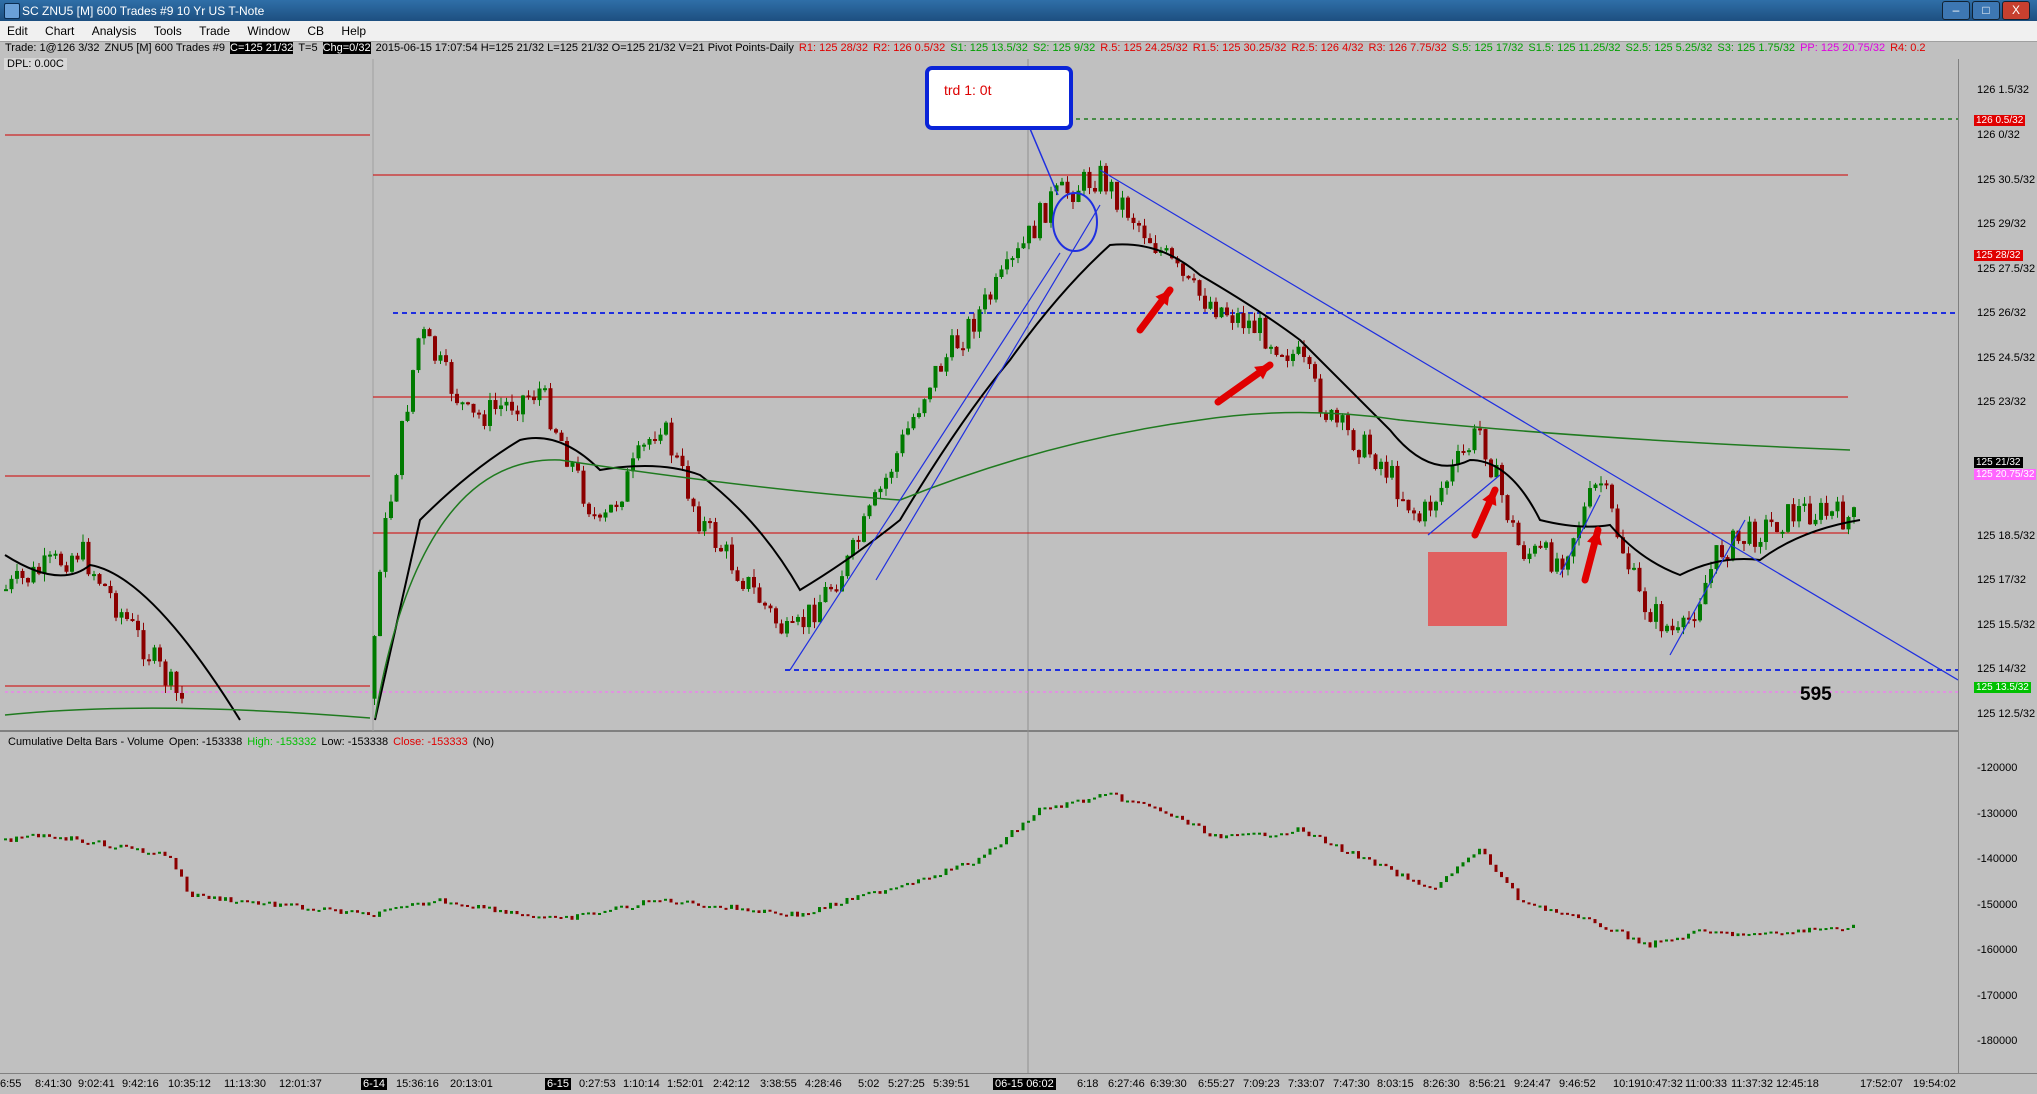  I want to click on price-tag-pp: 125 20.75/32, so click(2005, 474).